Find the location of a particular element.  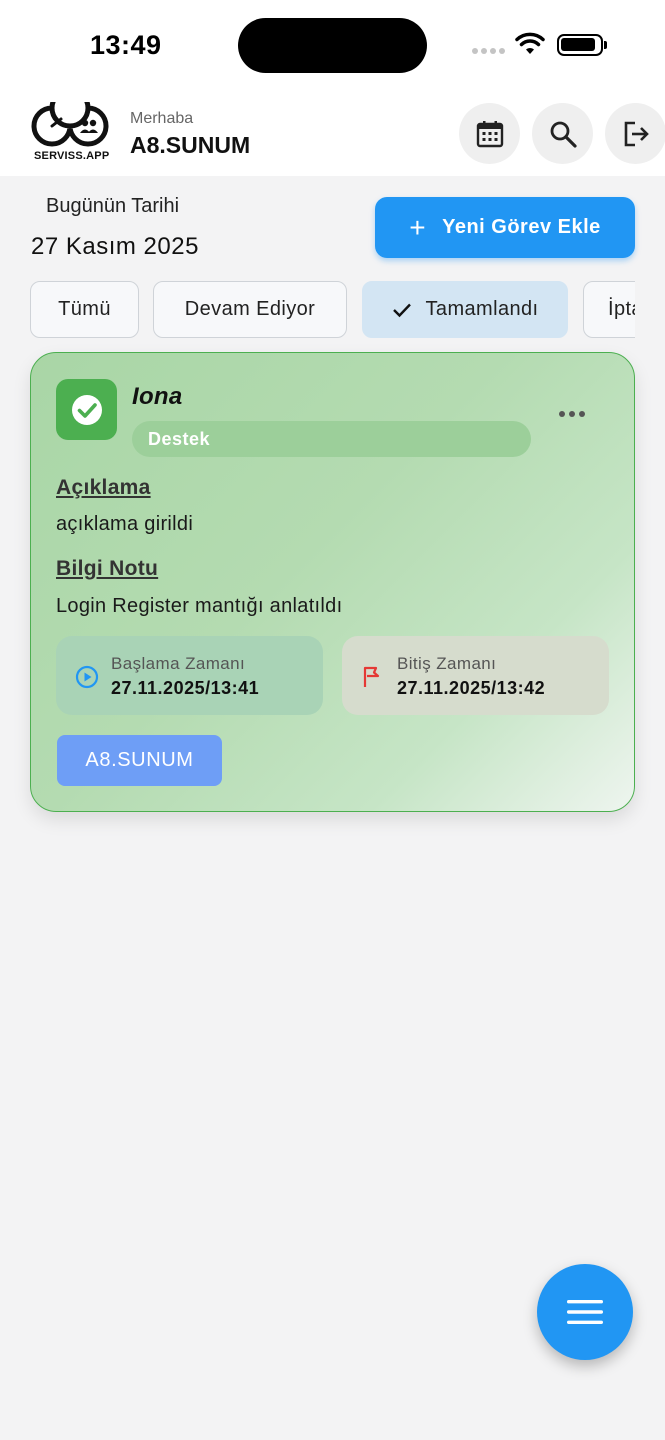

calendar-icon is located at coordinates (489, 133).